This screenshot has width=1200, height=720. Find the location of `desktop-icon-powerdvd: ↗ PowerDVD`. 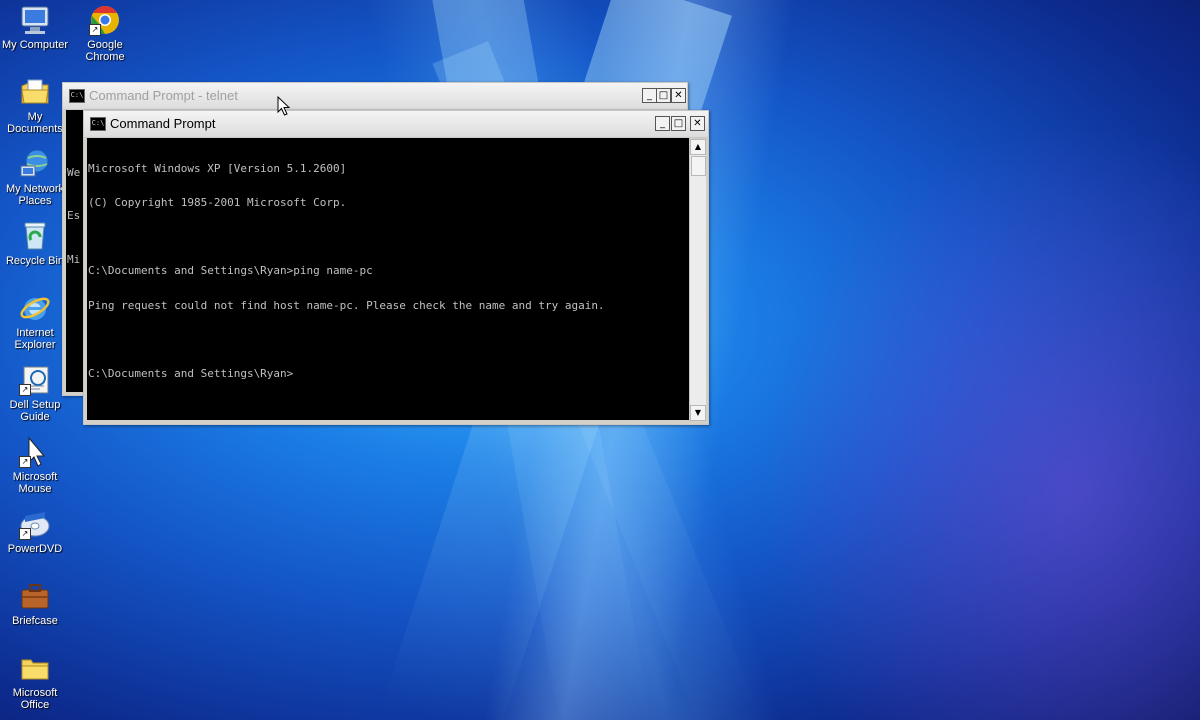

desktop-icon-powerdvd: ↗ PowerDVD is located at coordinates (35, 531).